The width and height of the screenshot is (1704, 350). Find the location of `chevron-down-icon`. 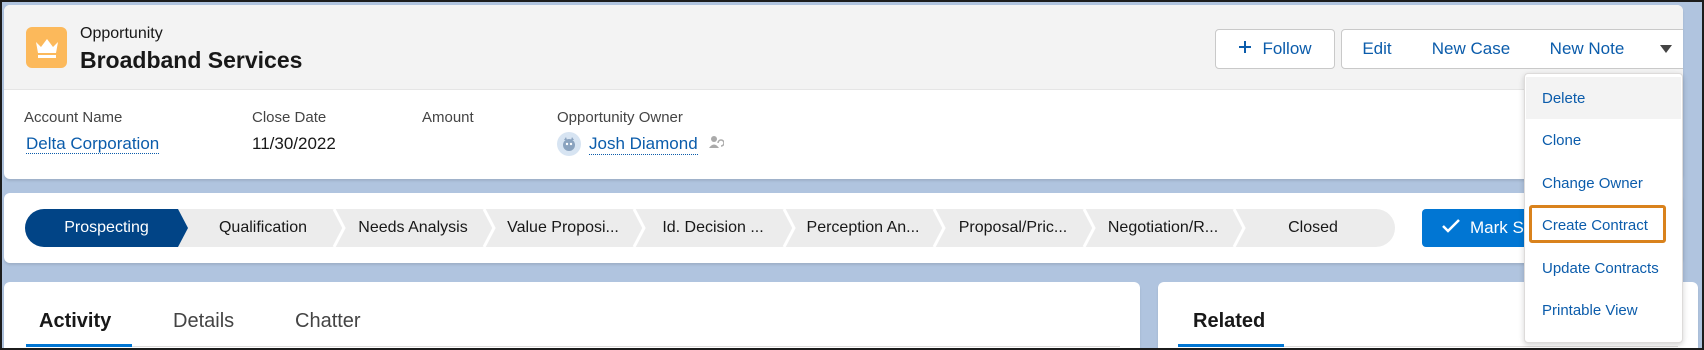

chevron-down-icon is located at coordinates (1666, 49).